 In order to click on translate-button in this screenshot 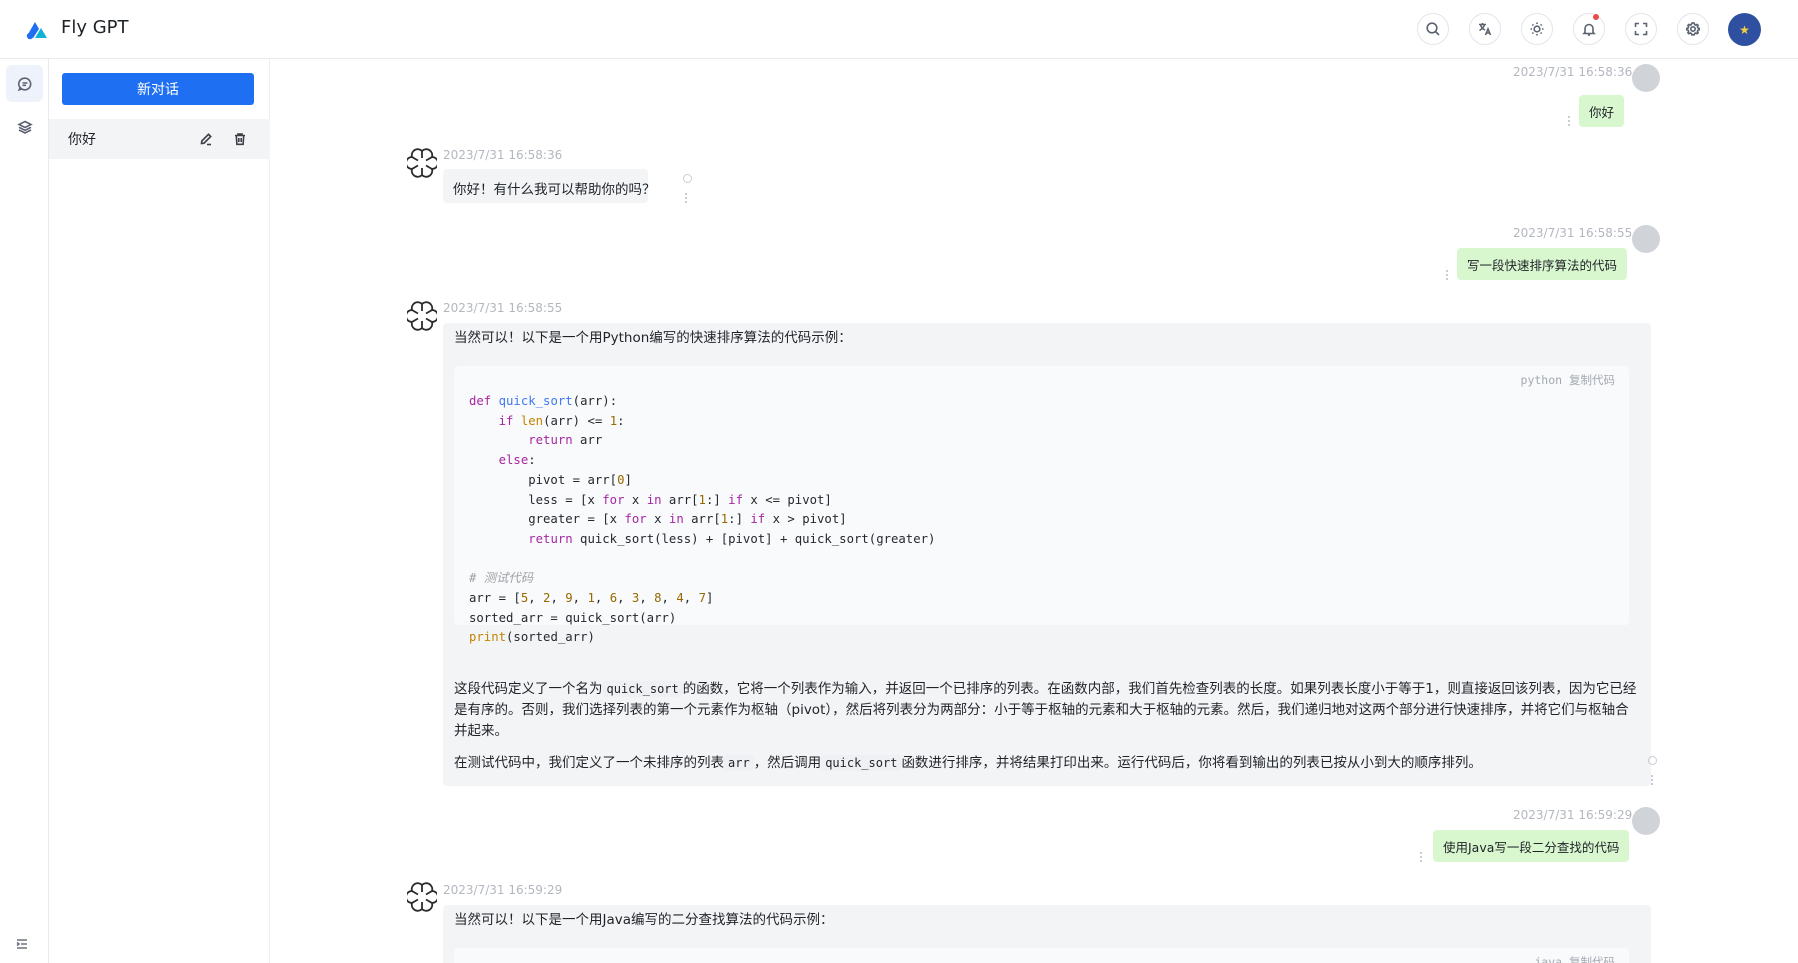, I will do `click(1485, 29)`.